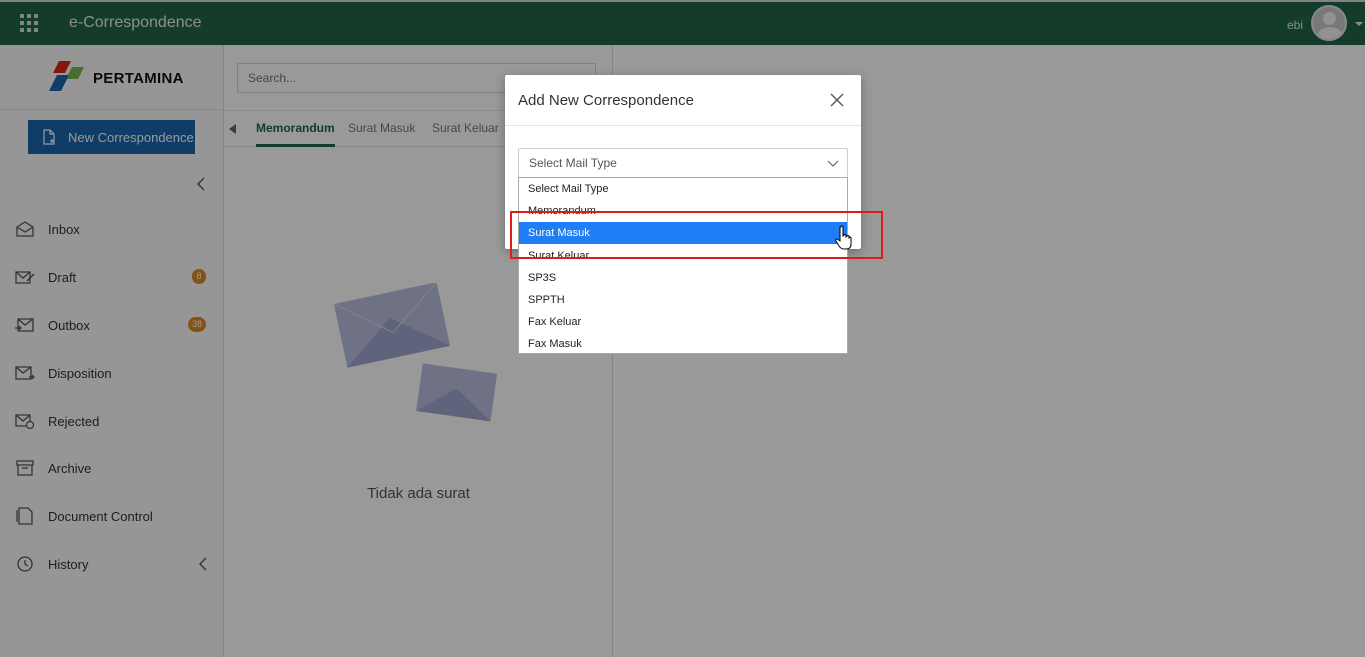  I want to click on option-memorandum: Memorandum, so click(683, 211).